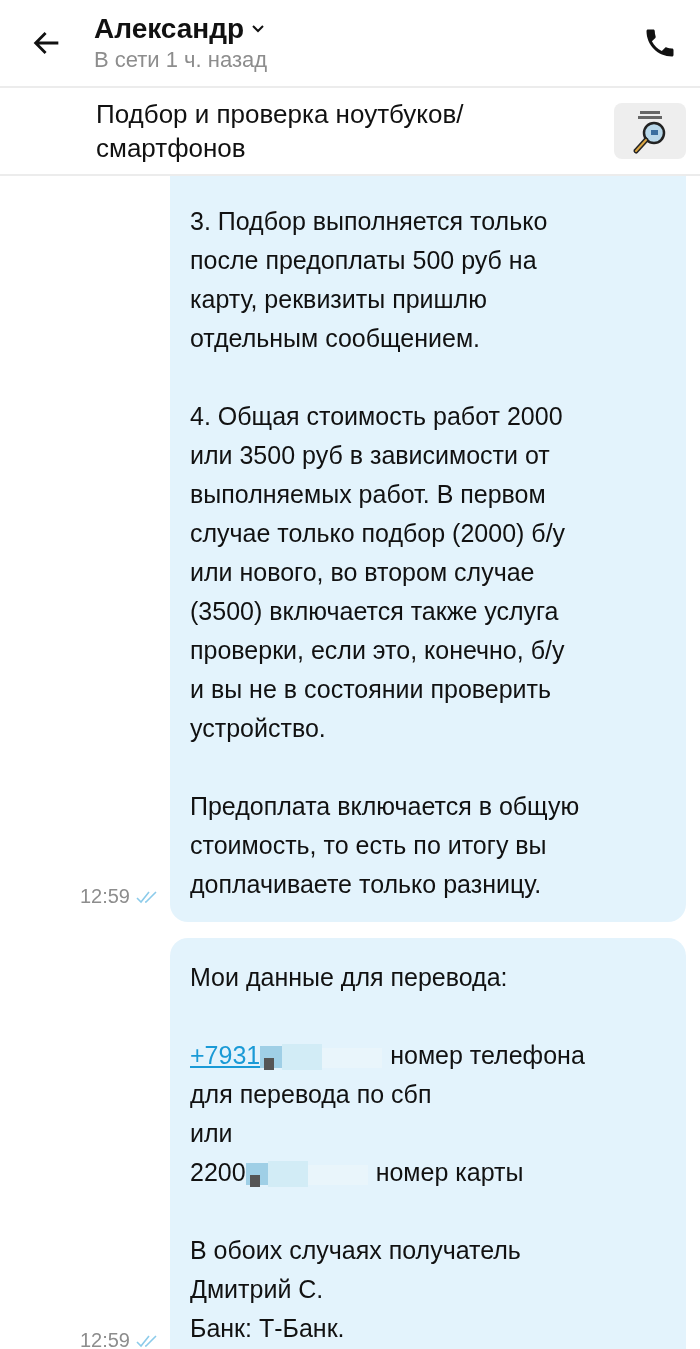 Image resolution: width=700 pixels, height=1349 pixels. What do you see at coordinates (428, 1114) in the screenshot?
I see `message-text: +7931 номер телефона для перевода по сбп или 2200 номер карты` at bounding box center [428, 1114].